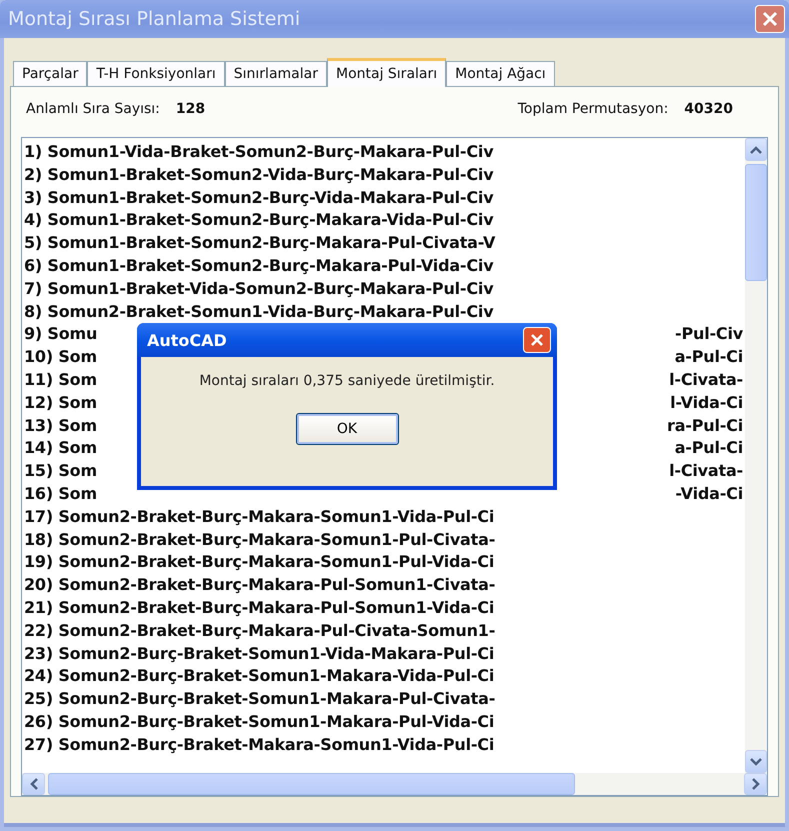  What do you see at coordinates (154, 19) in the screenshot?
I see `window-title: Montaj Sırası Planlama Sistemi` at bounding box center [154, 19].